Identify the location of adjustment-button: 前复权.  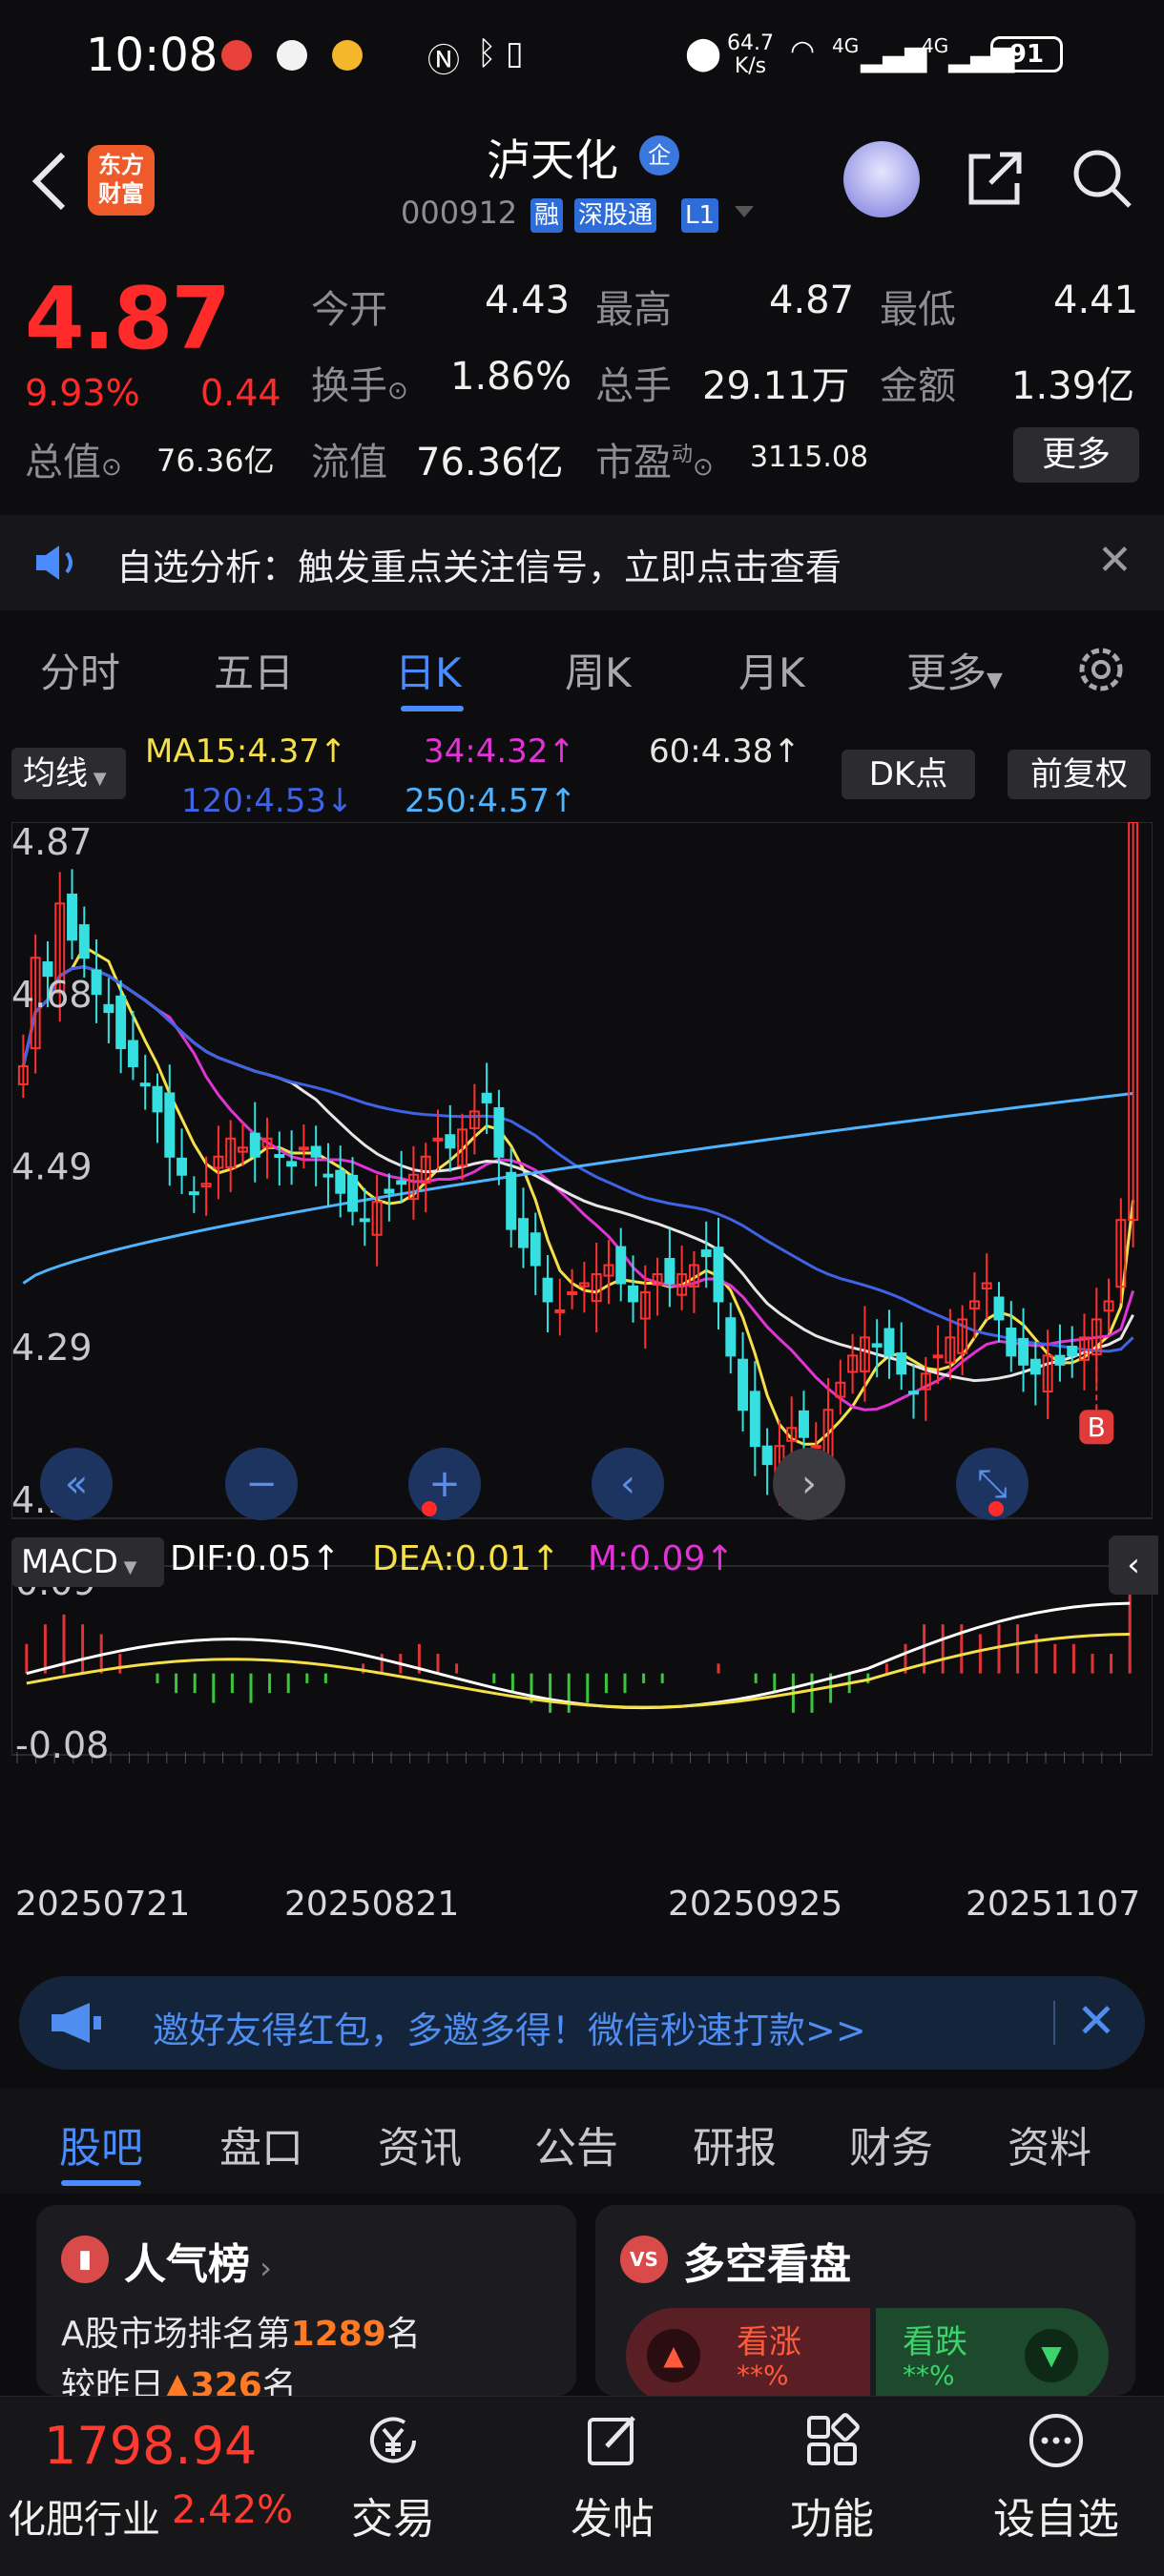
(1080, 774).